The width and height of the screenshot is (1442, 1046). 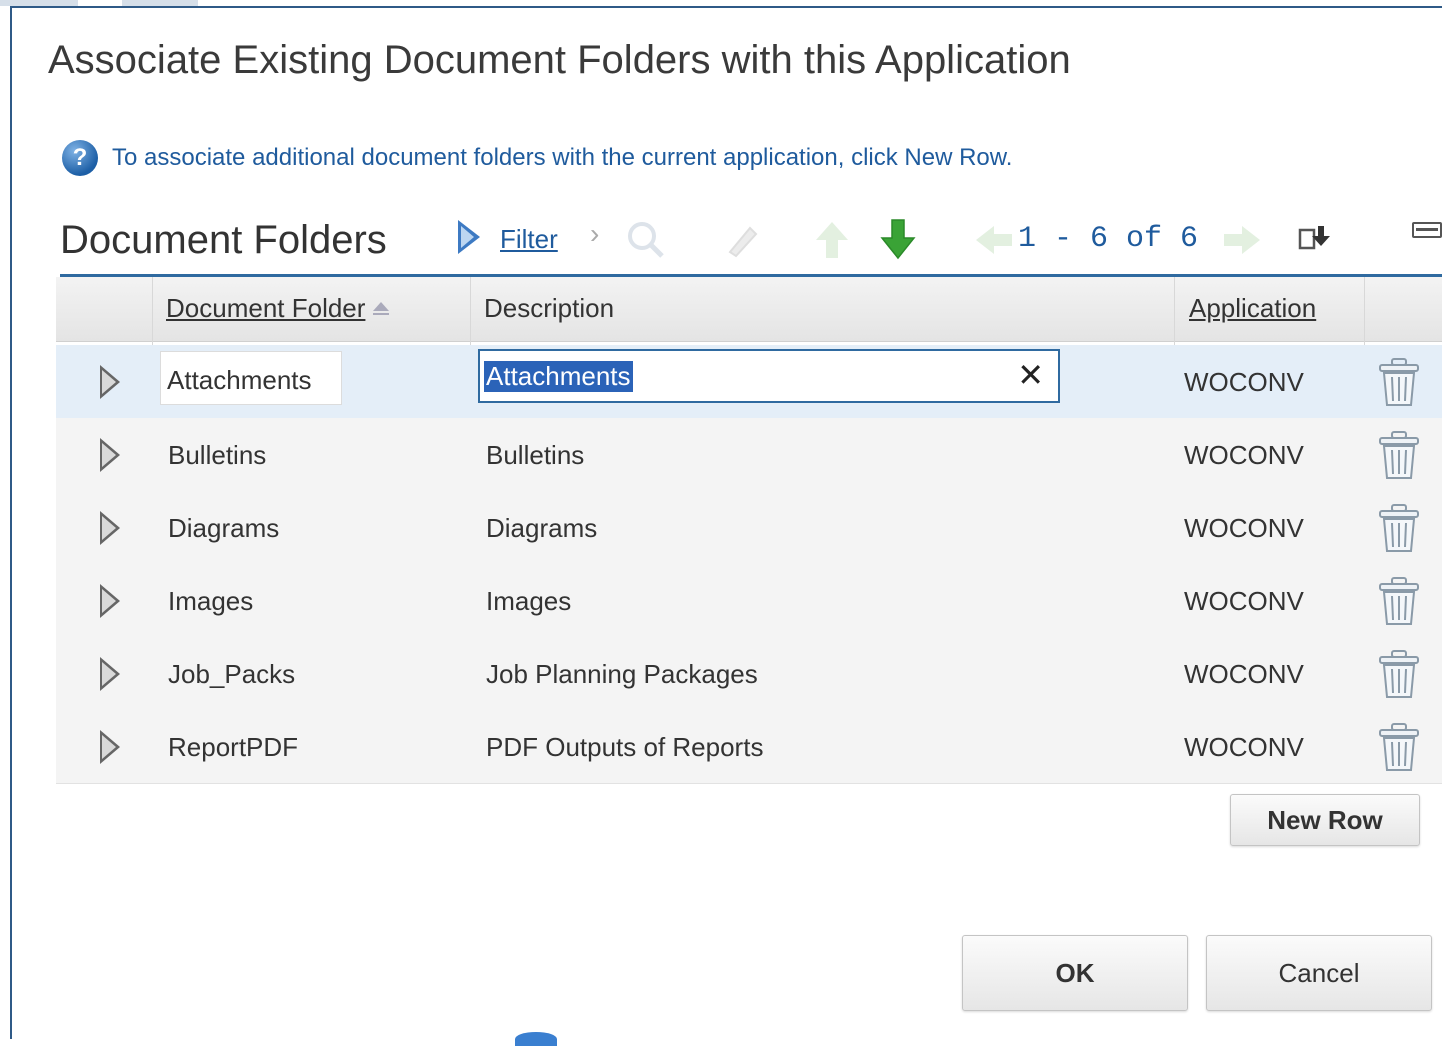 I want to click on table-title: Document Folders, so click(x=223, y=240).